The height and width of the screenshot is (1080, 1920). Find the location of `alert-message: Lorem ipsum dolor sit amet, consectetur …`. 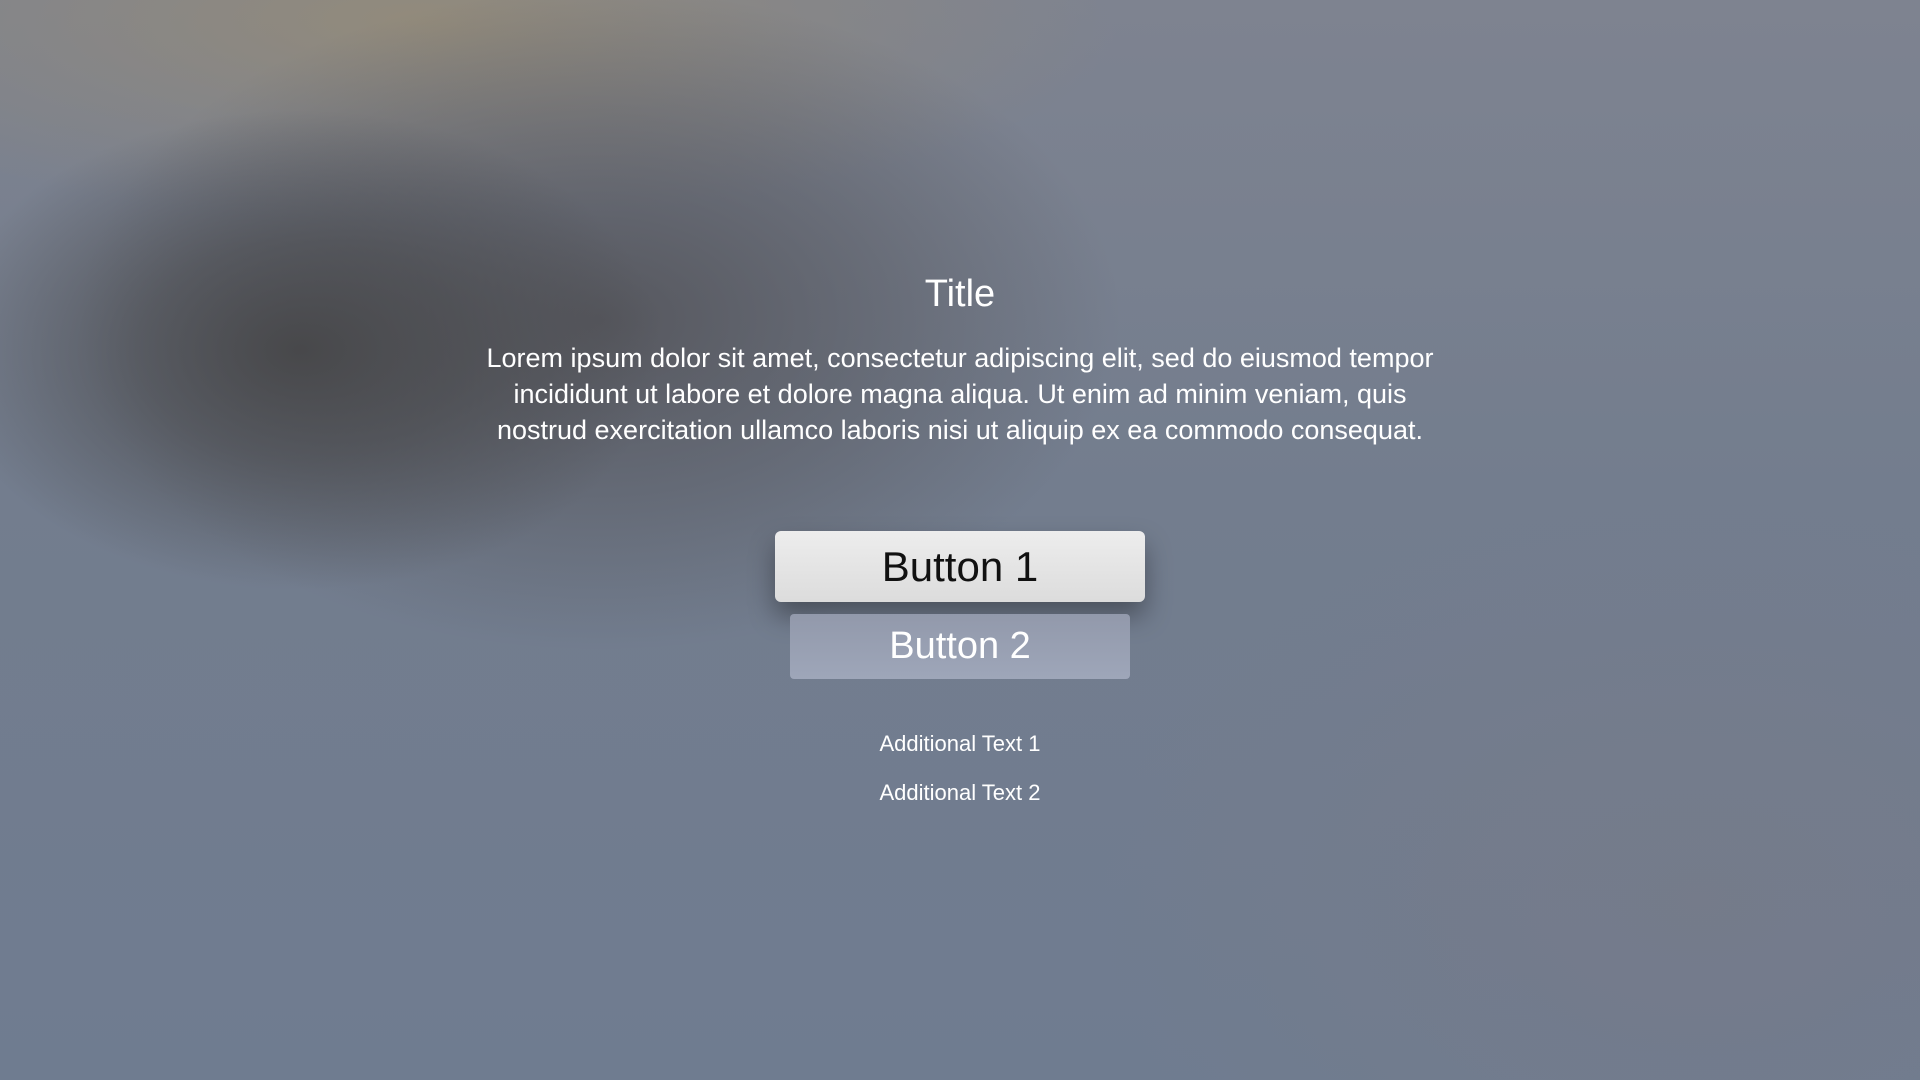

alert-message: Lorem ipsum dolor sit amet, consectetur … is located at coordinates (960, 394).